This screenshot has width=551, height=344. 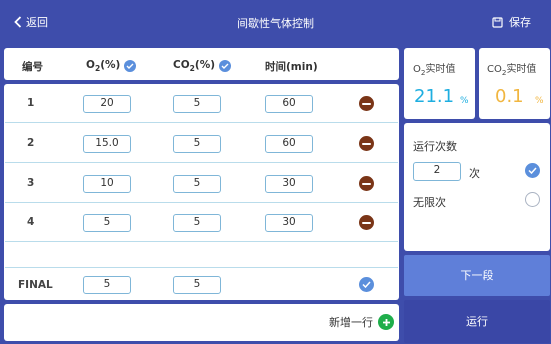 I want to click on save-button: 保存, so click(x=511, y=22).